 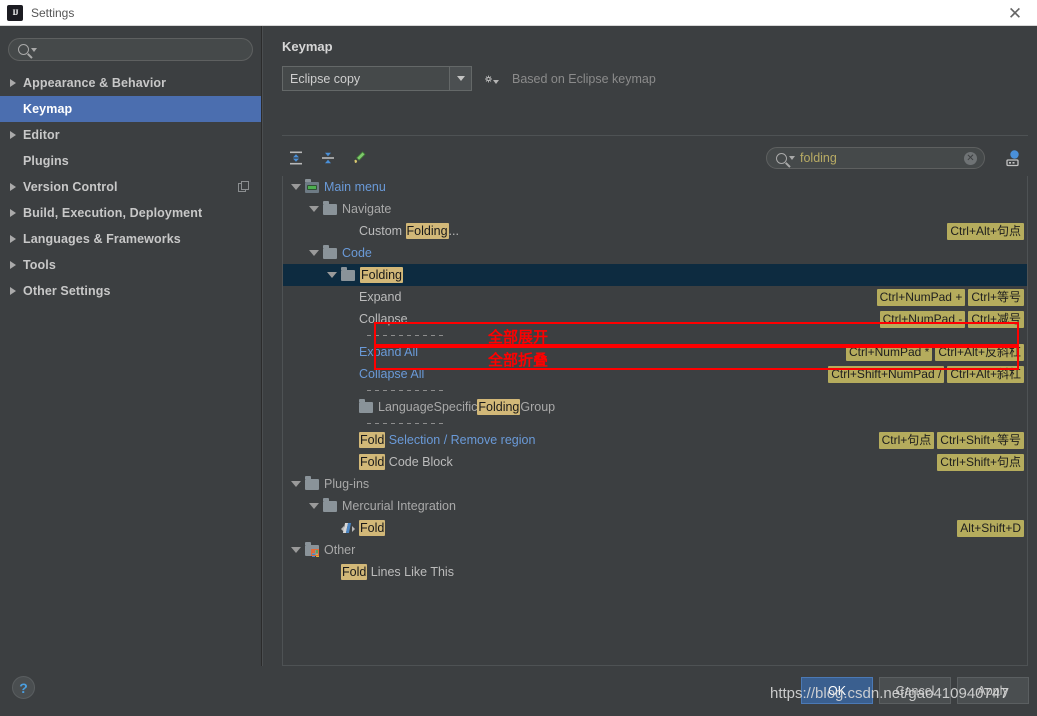 I want to click on tree-row-collapse: Collapse Ctrl+NumPad - Ctrl+减号, so click(x=655, y=319).